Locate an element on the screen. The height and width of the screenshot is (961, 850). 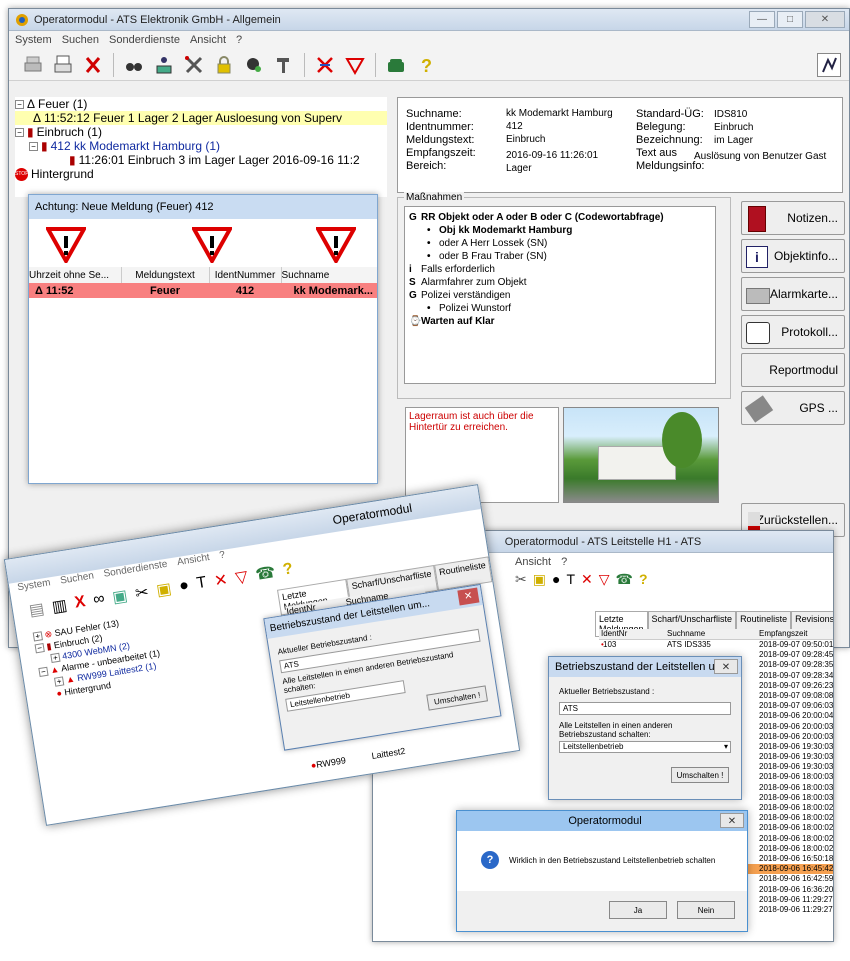
massnahme-item: ⌚Warten auf Klar is located at coordinates (560, 321).